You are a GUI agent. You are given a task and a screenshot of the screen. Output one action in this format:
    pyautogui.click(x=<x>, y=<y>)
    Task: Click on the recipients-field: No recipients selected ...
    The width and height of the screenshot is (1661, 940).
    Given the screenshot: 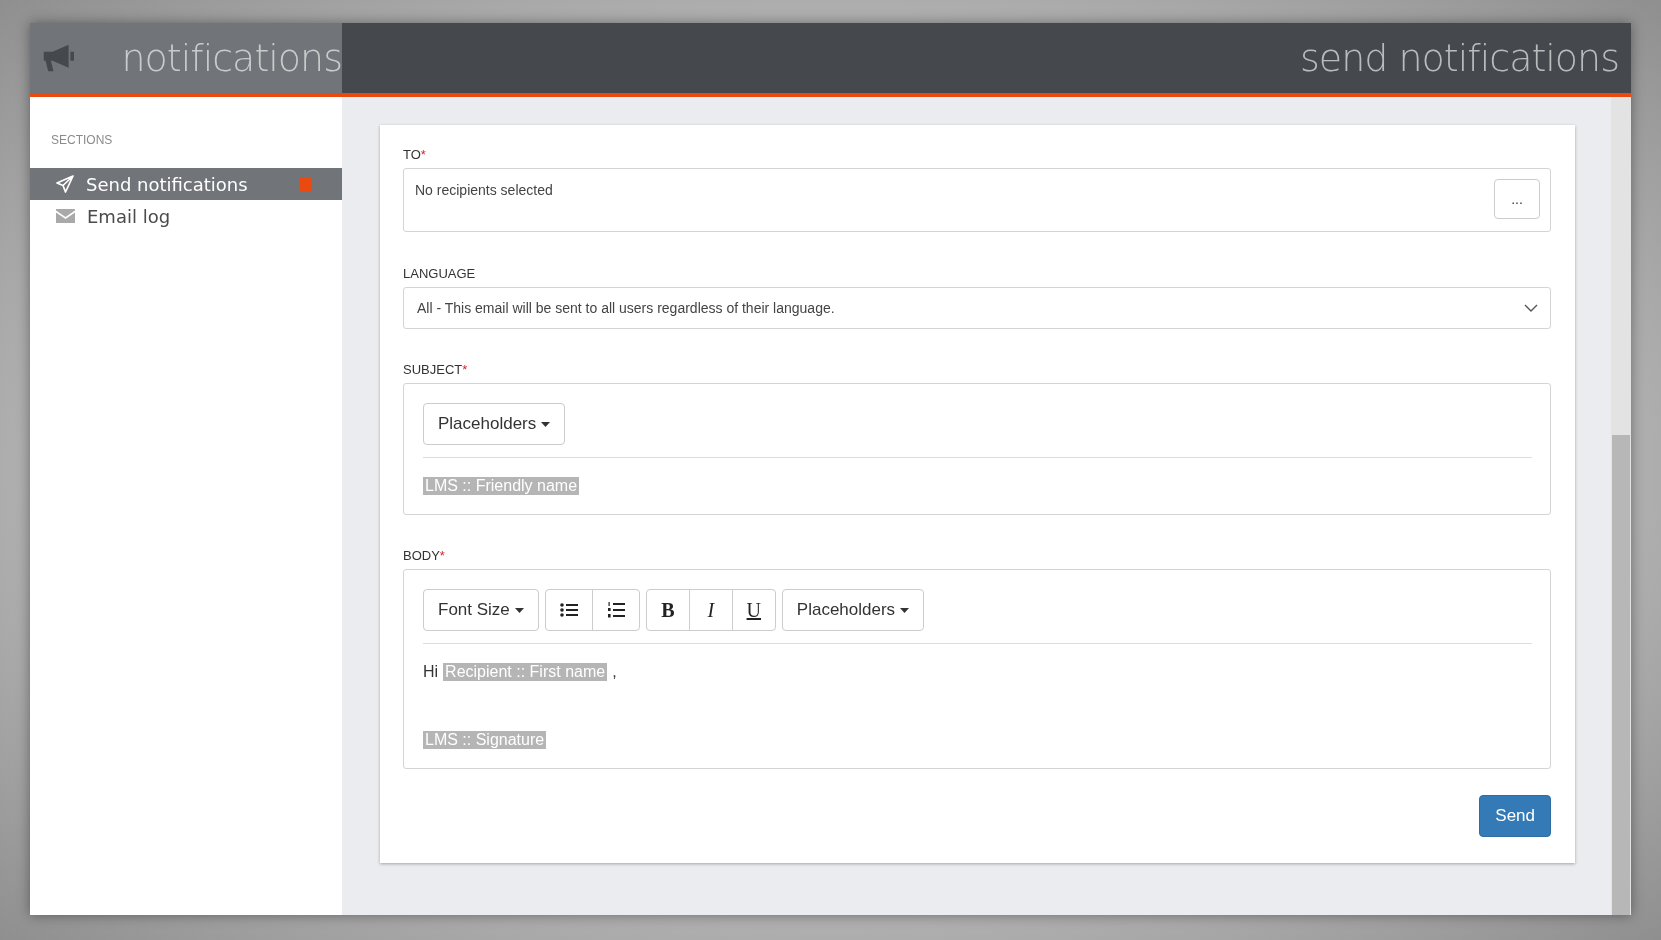 What is the action you would take?
    pyautogui.click(x=977, y=200)
    